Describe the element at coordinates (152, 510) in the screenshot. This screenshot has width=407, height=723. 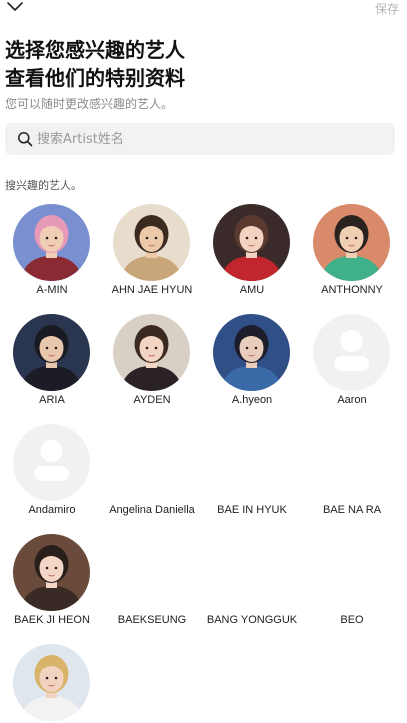
I see `artist-name: Angelina Daniella` at that location.